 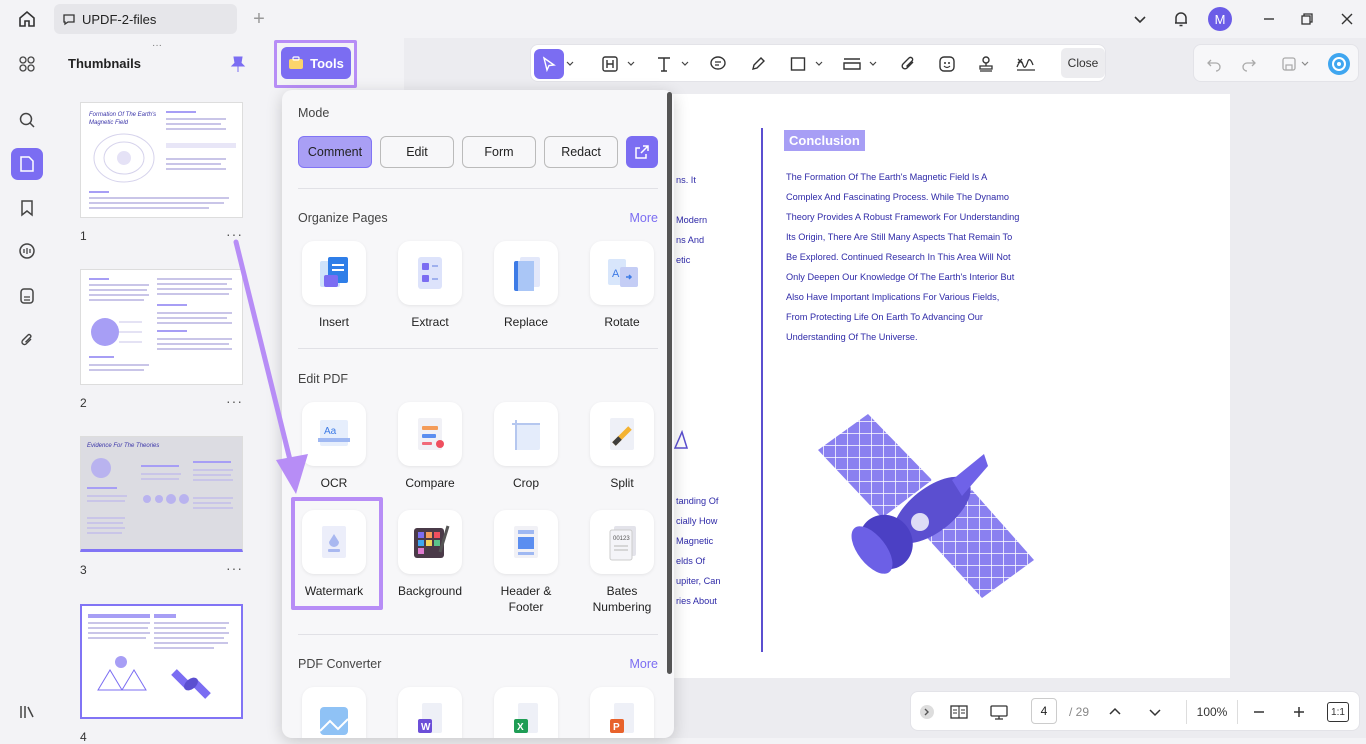 What do you see at coordinates (644, 218) in the screenshot?
I see `organize-more-link: More` at bounding box center [644, 218].